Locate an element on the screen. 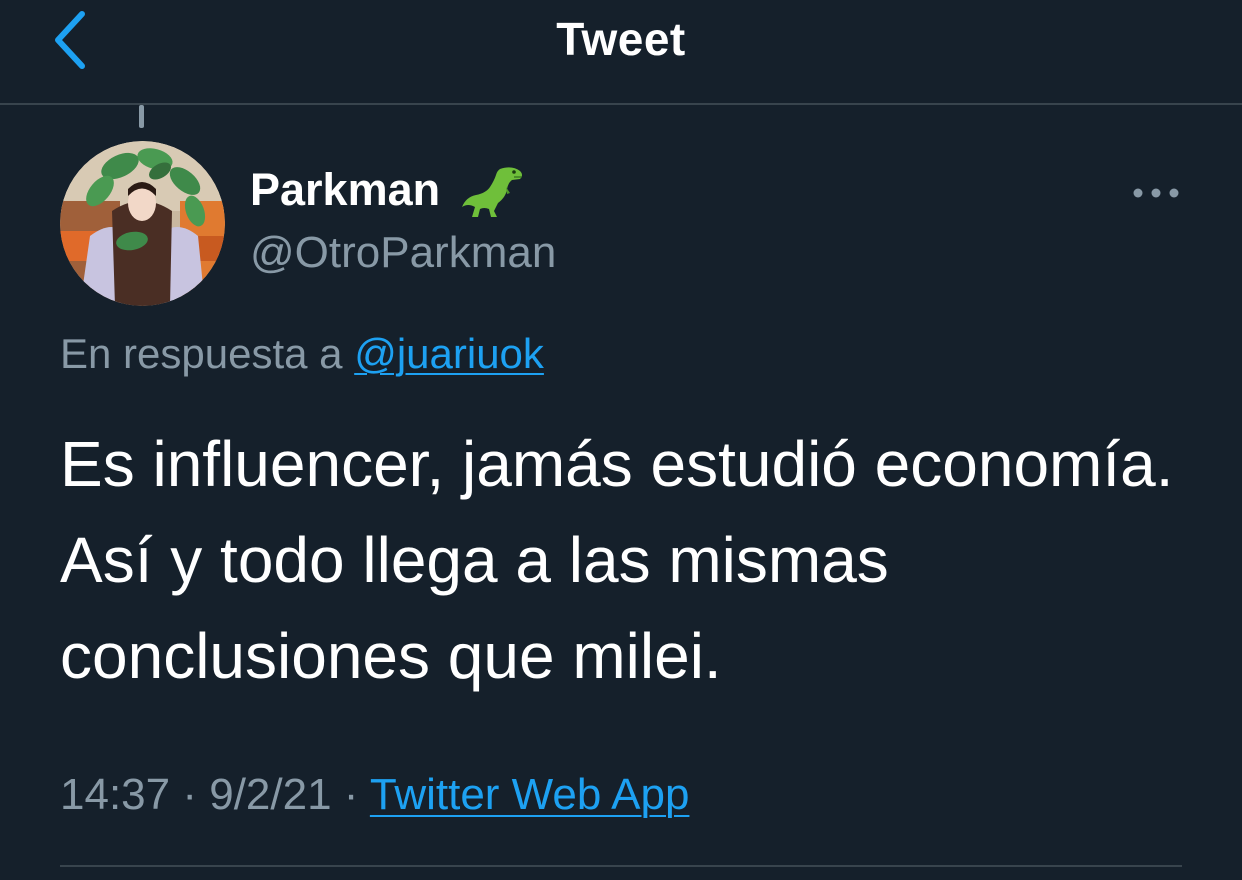 This screenshot has width=1242, height=880. tweet-text-line: conclusiones que milei. is located at coordinates (391, 656).